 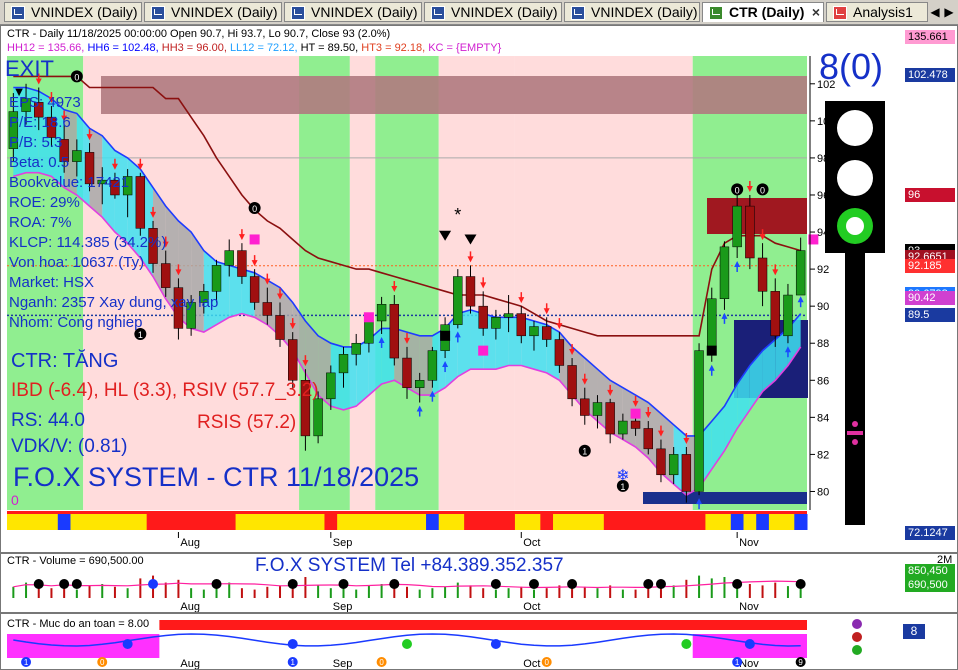 What do you see at coordinates (935, 12) in the screenshot?
I see `scroll-left-button: ◀` at bounding box center [935, 12].